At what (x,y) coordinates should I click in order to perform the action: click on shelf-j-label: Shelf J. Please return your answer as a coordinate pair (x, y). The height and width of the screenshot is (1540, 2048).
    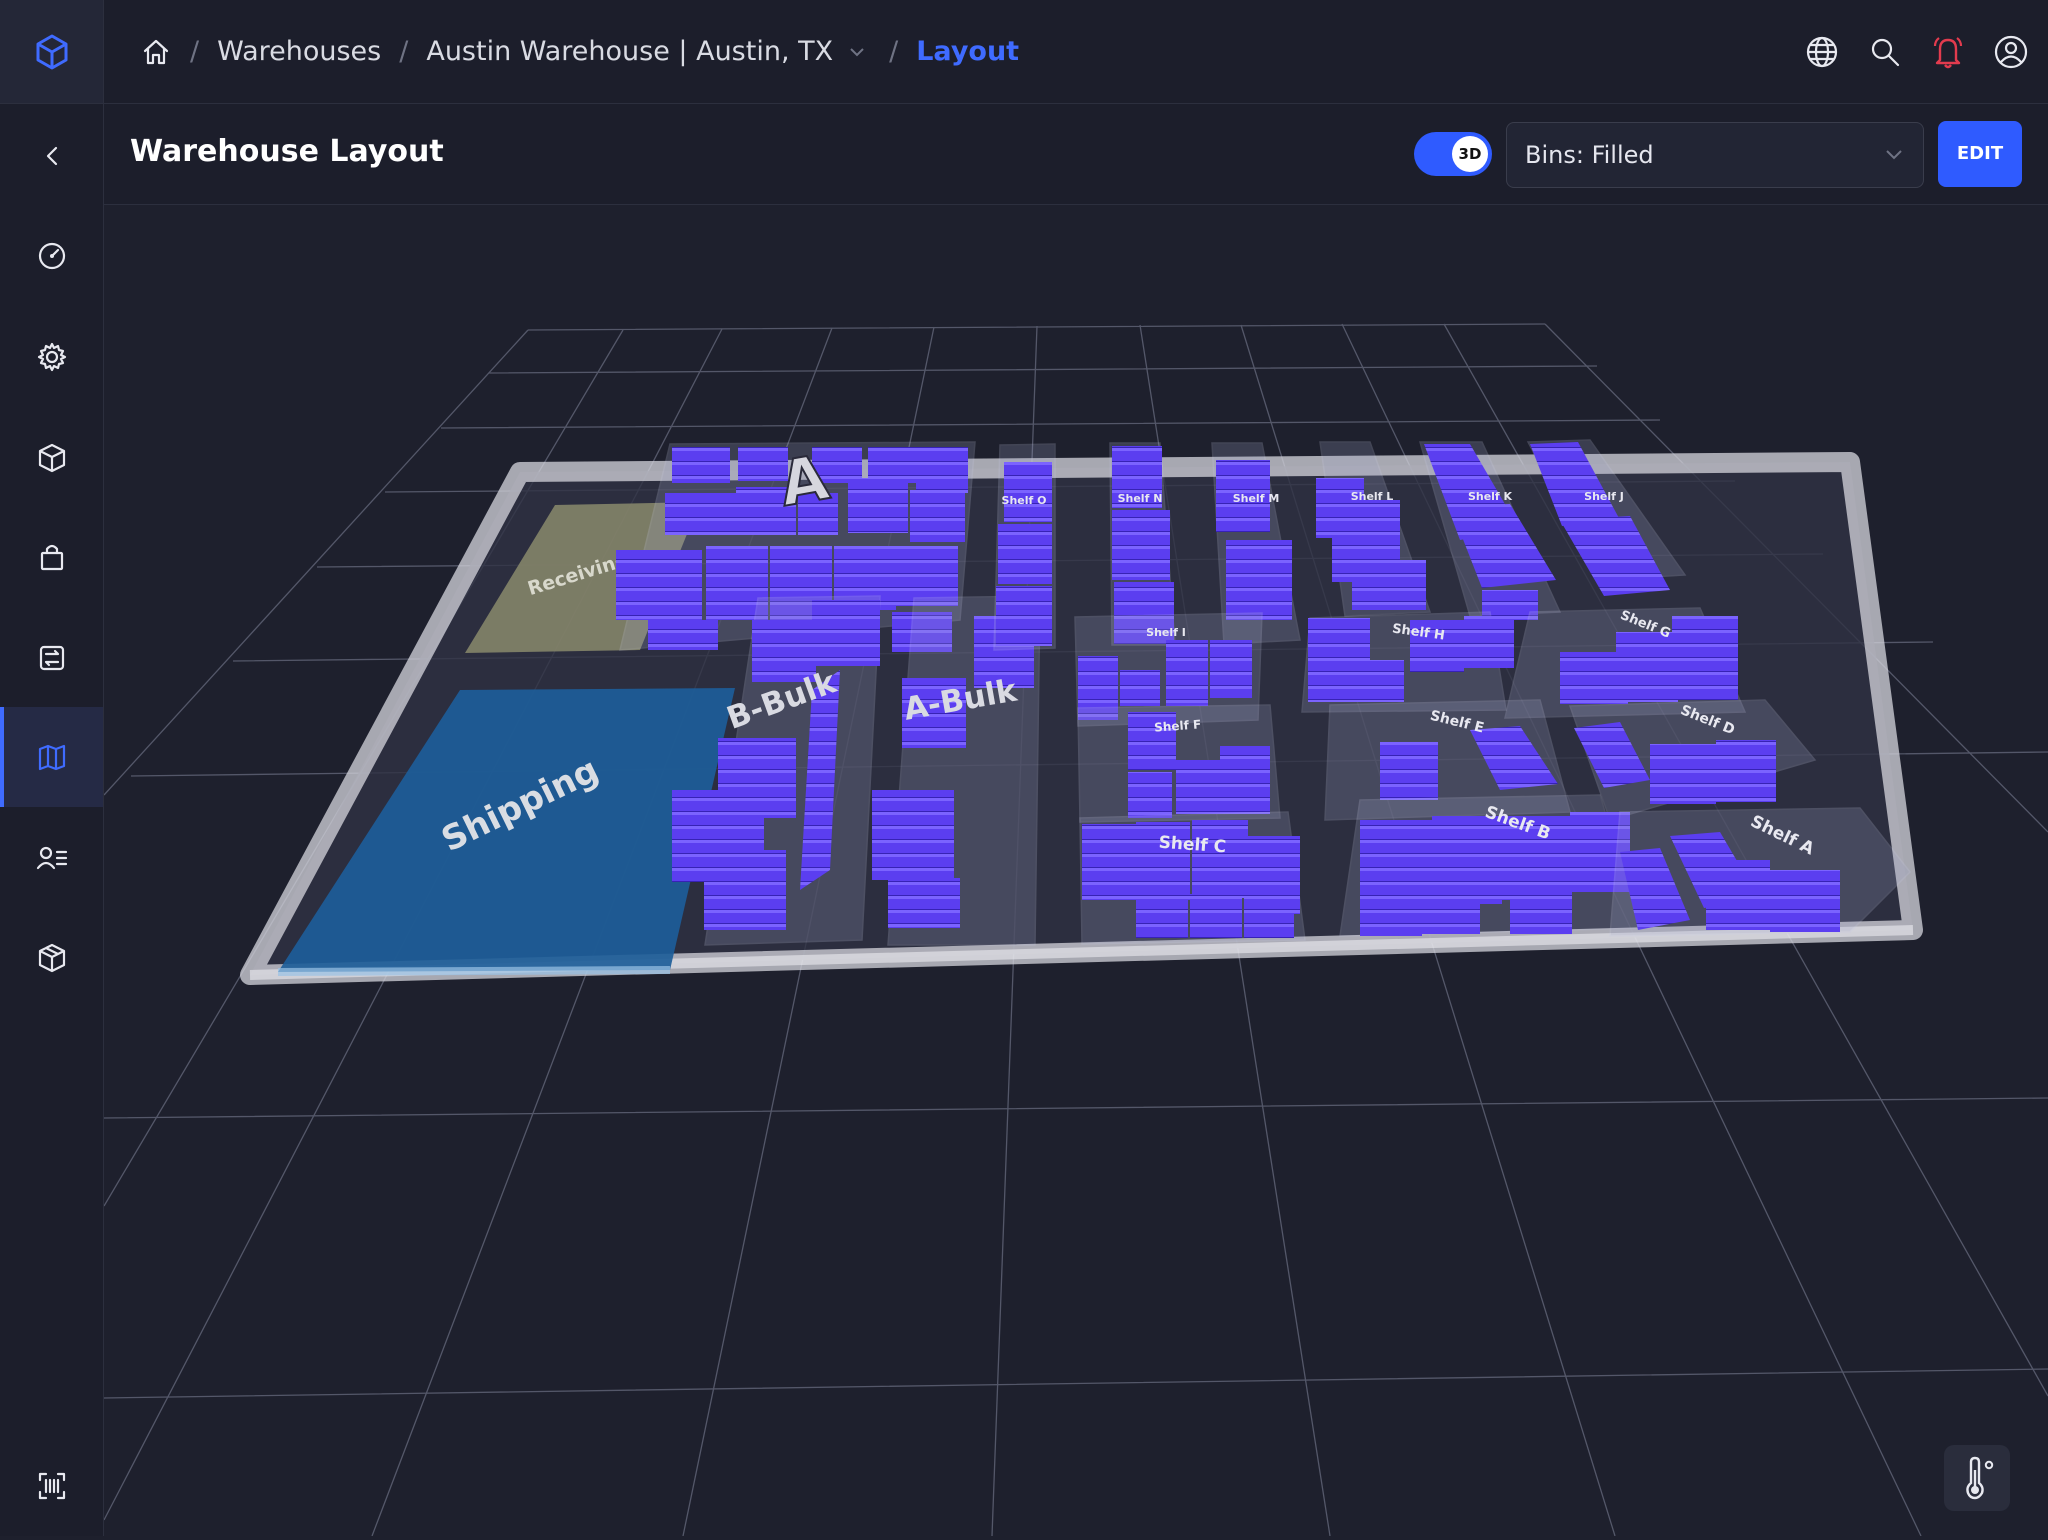
    Looking at the image, I should click on (1604, 496).